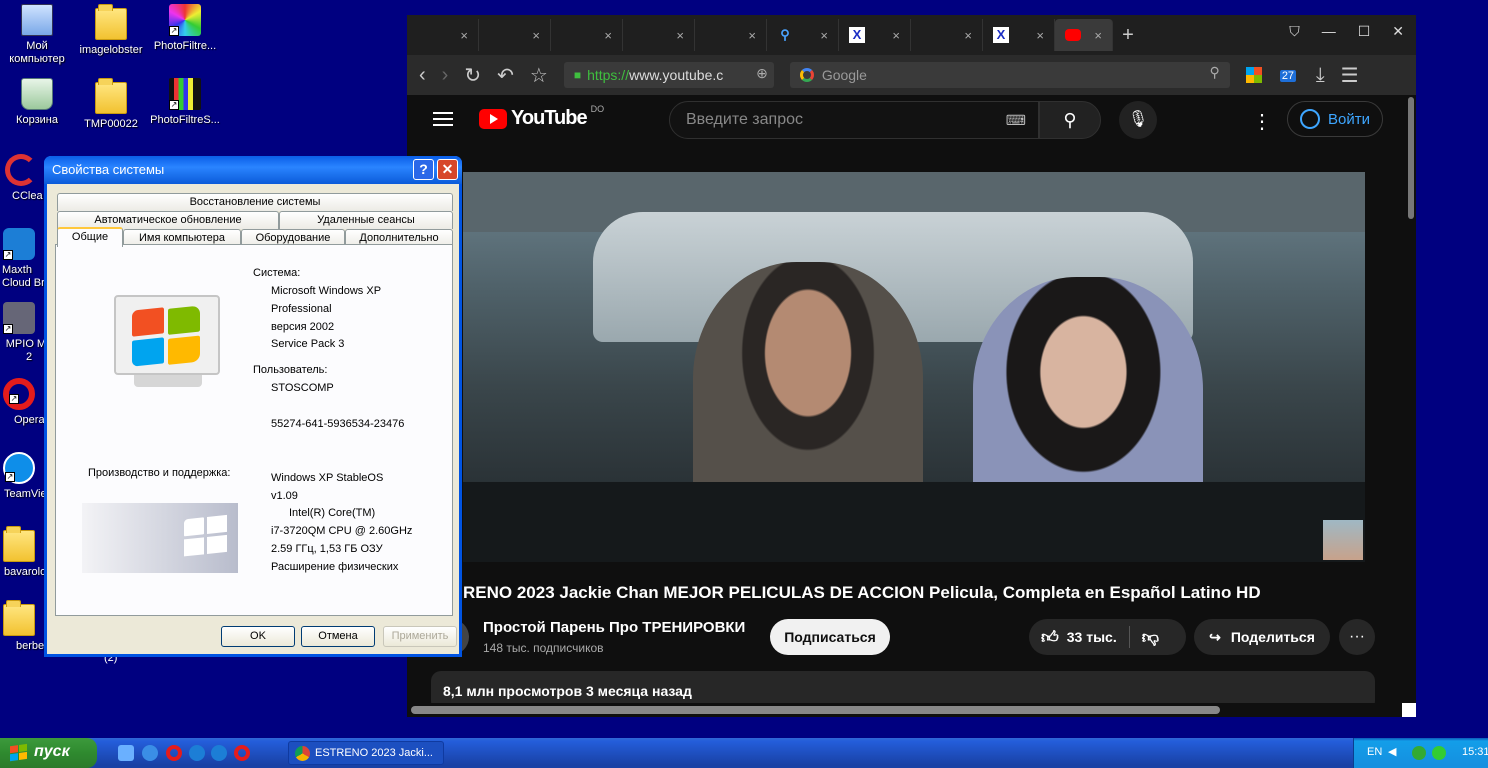 The image size is (1488, 768). Describe the element at coordinates (253, 170) in the screenshot. I see `dialog-titlebar: Свойства системы ? ✕` at that location.